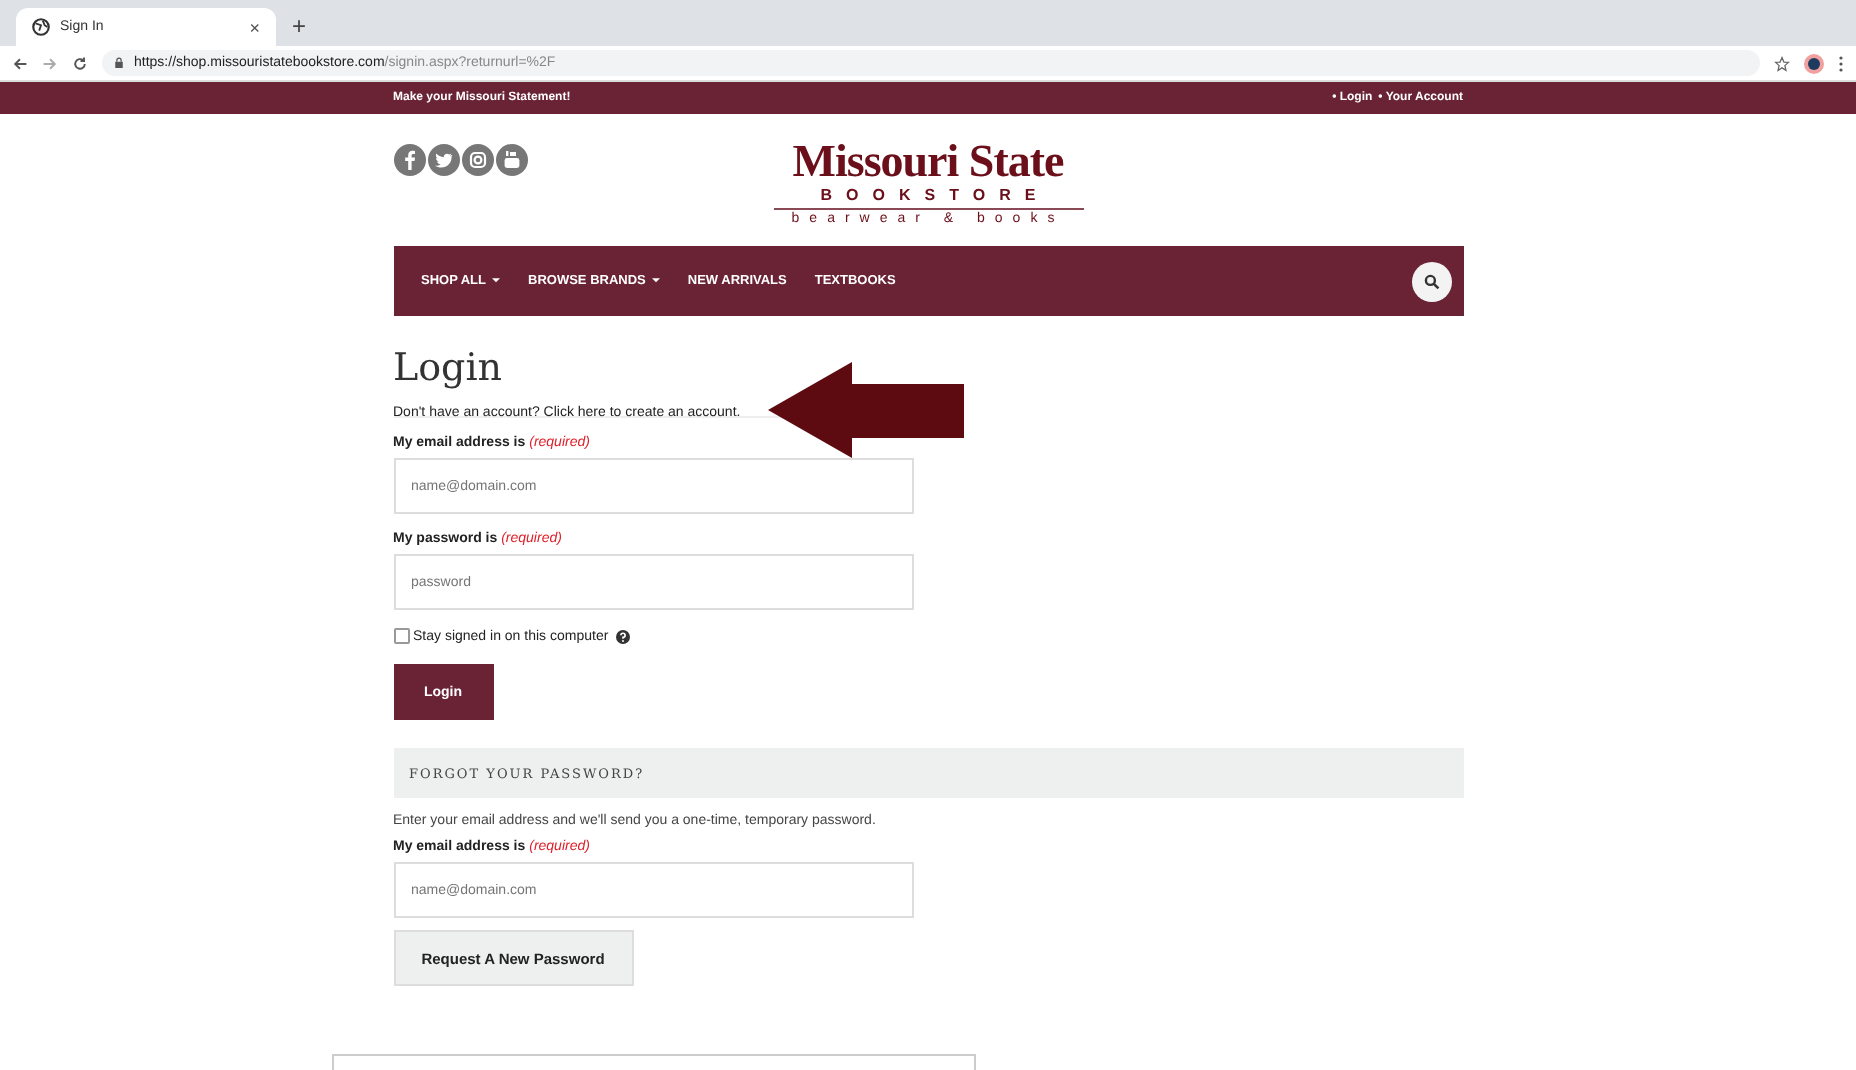  Describe the element at coordinates (119, 63) in the screenshot. I see `lock-icon` at that location.